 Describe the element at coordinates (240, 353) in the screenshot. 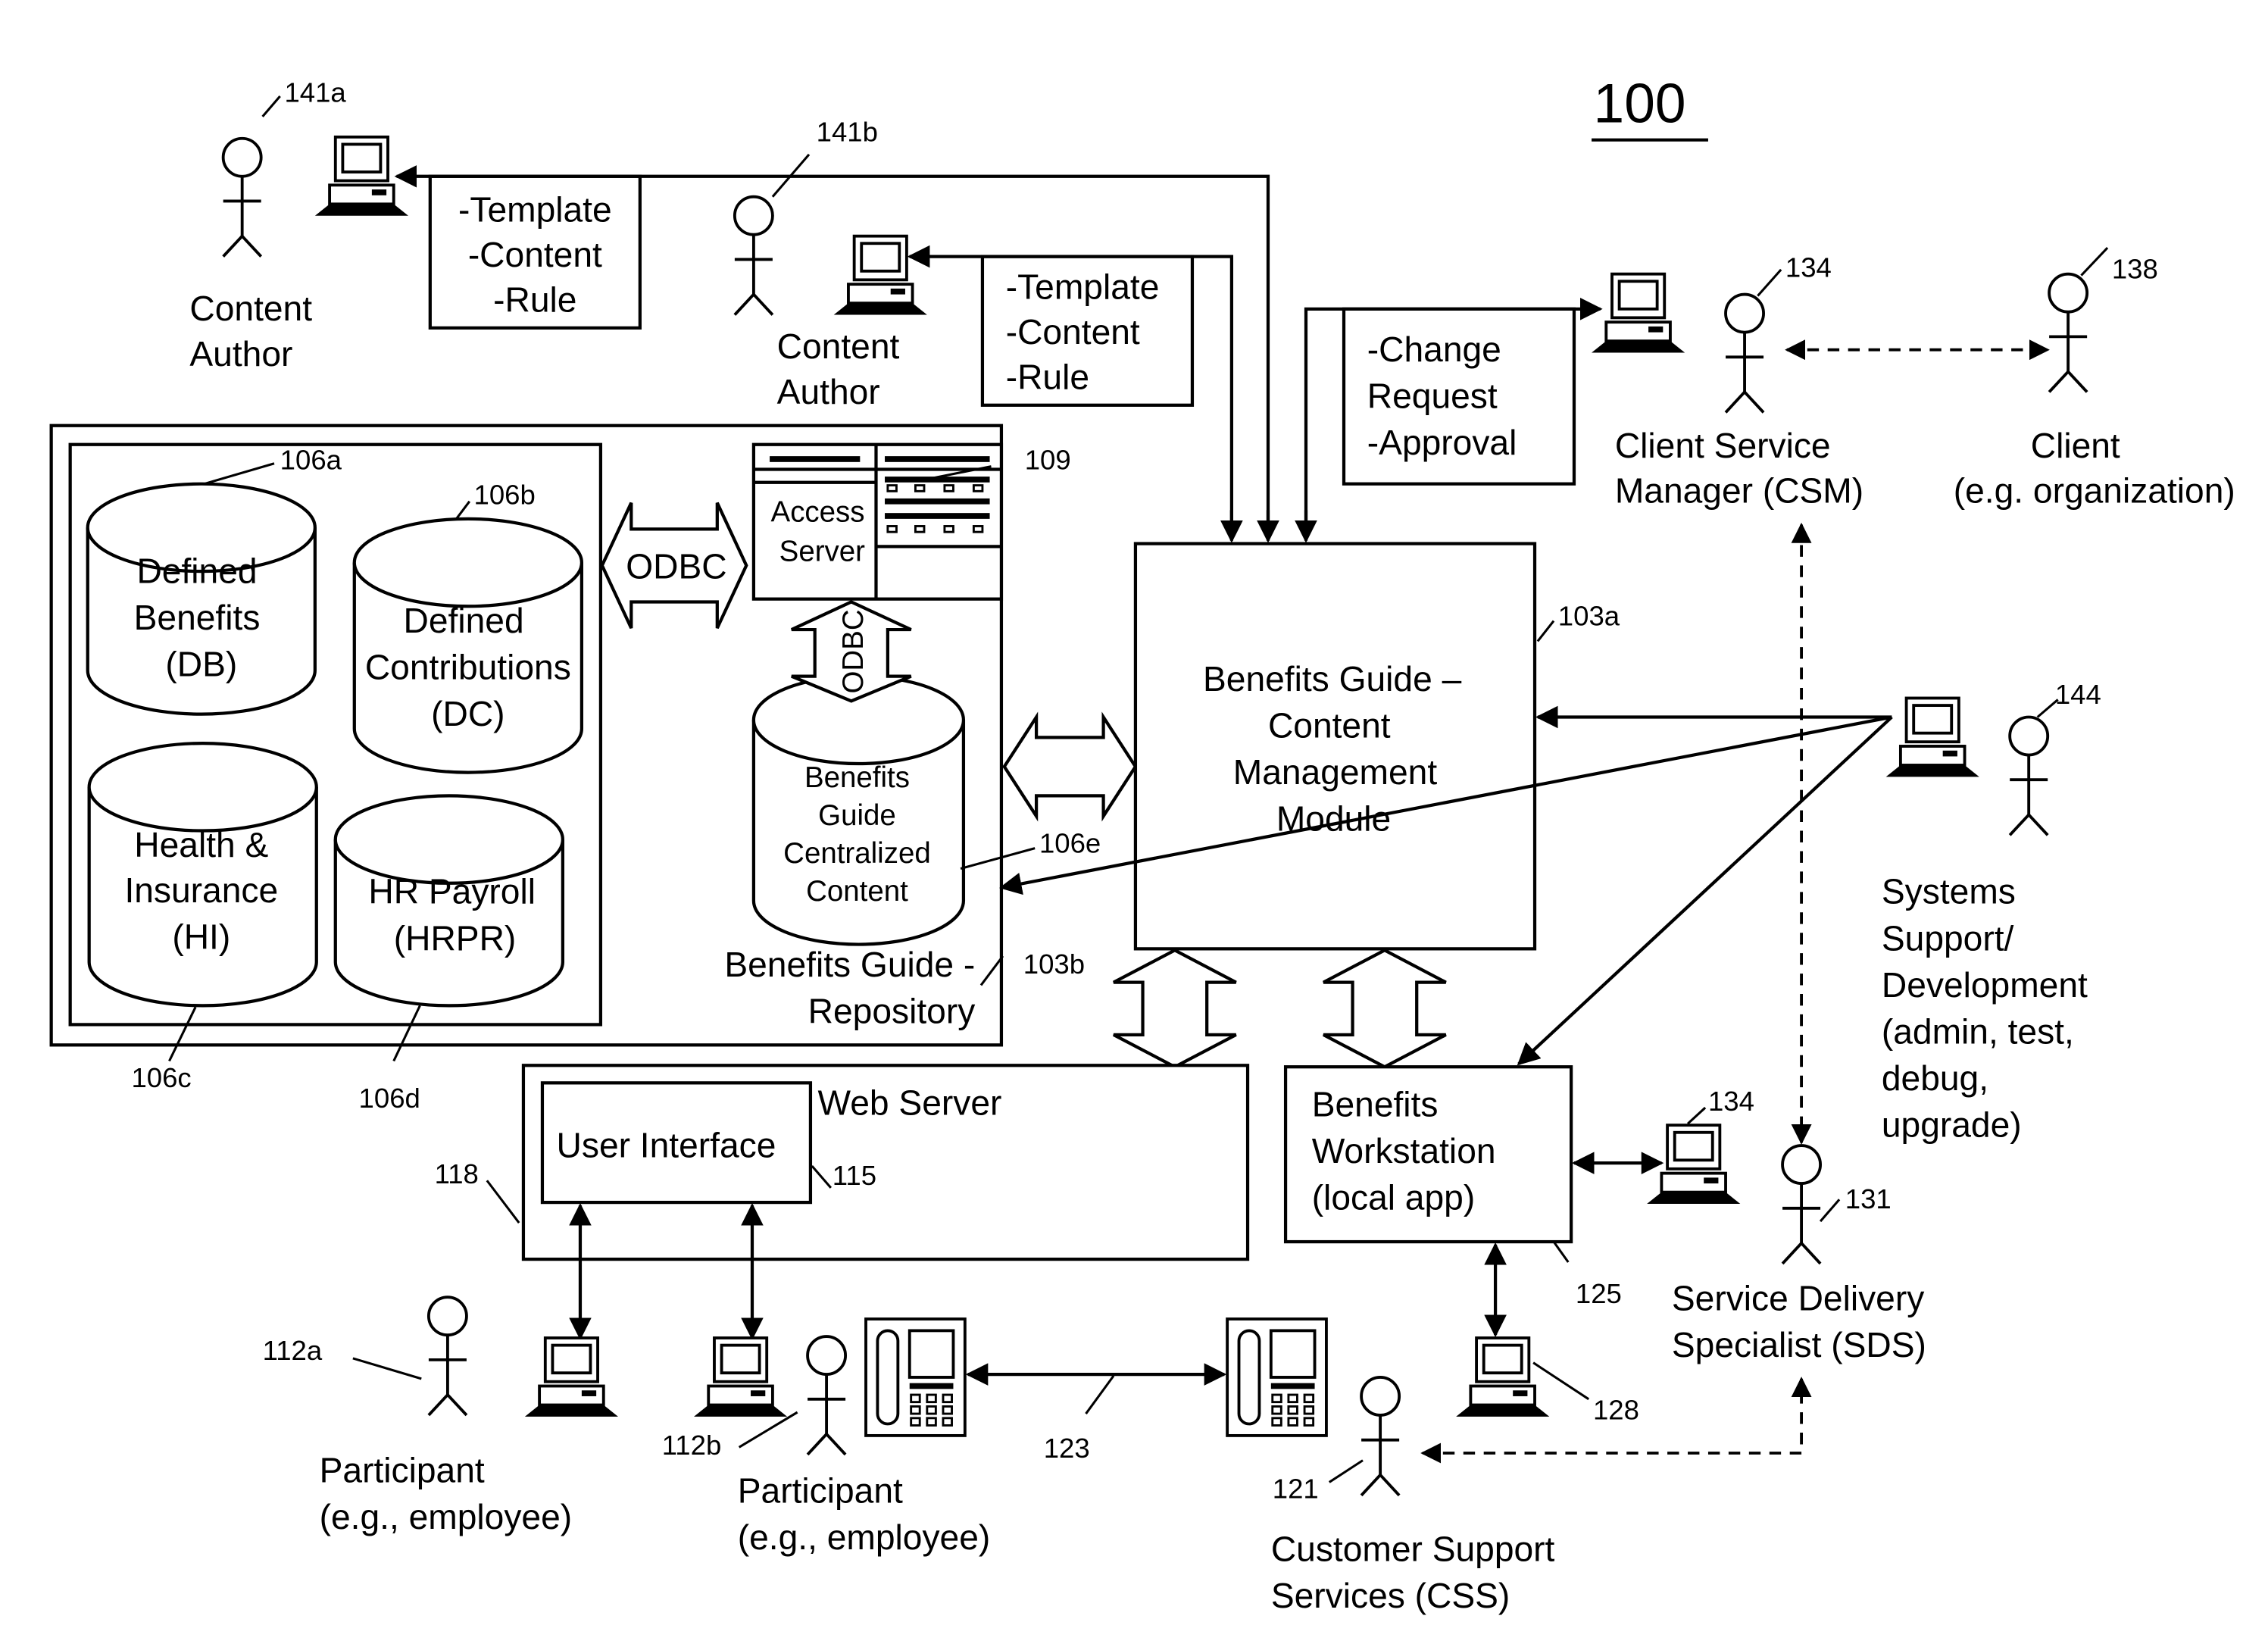

I see `content-author-a-label-line2: Author` at that location.